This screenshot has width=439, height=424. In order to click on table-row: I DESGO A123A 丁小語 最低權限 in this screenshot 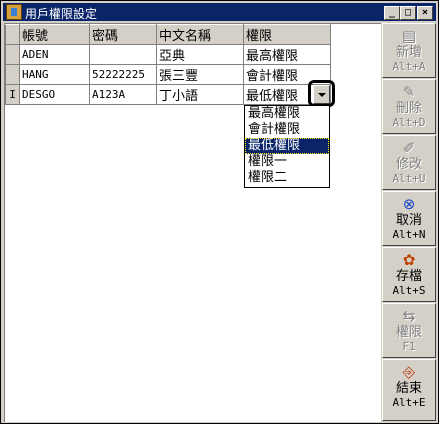, I will do `click(168, 94)`.